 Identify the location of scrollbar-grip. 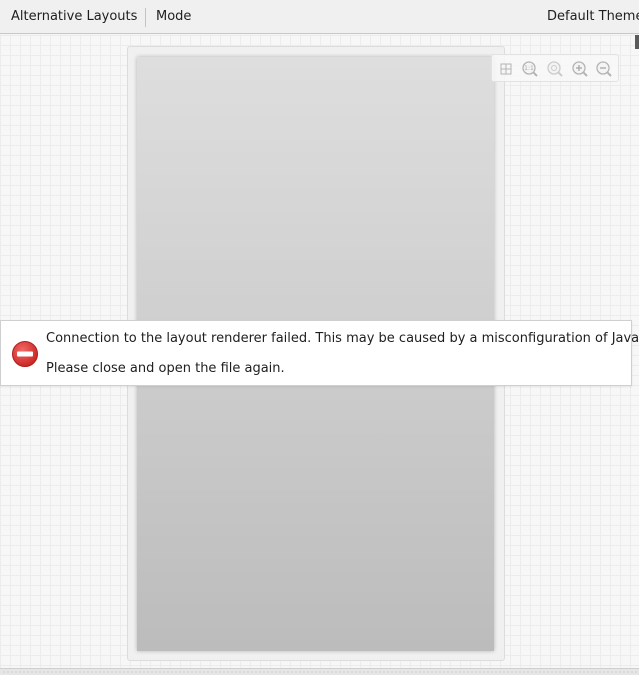
(319, 672).